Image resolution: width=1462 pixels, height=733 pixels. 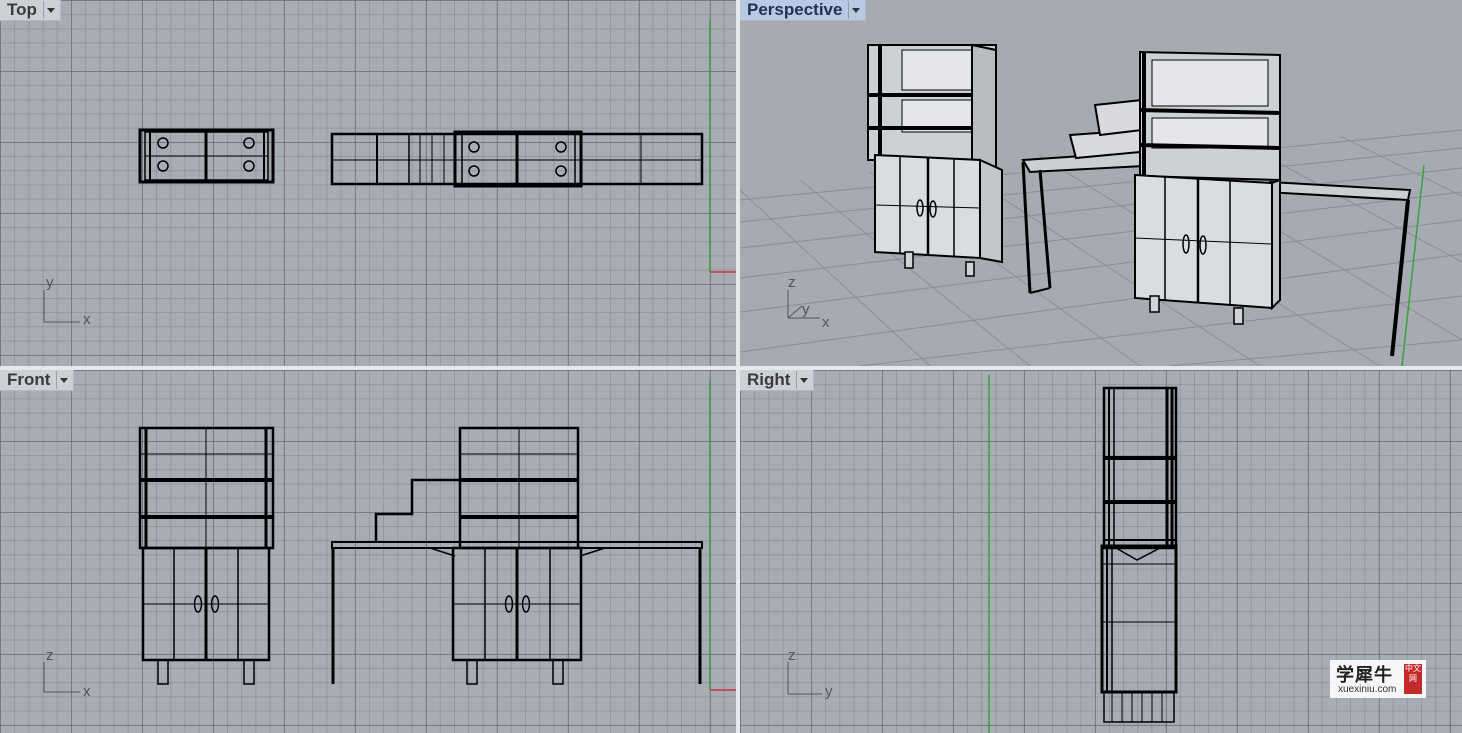 What do you see at coordinates (769, 379) in the screenshot?
I see `viewport-label: Right` at bounding box center [769, 379].